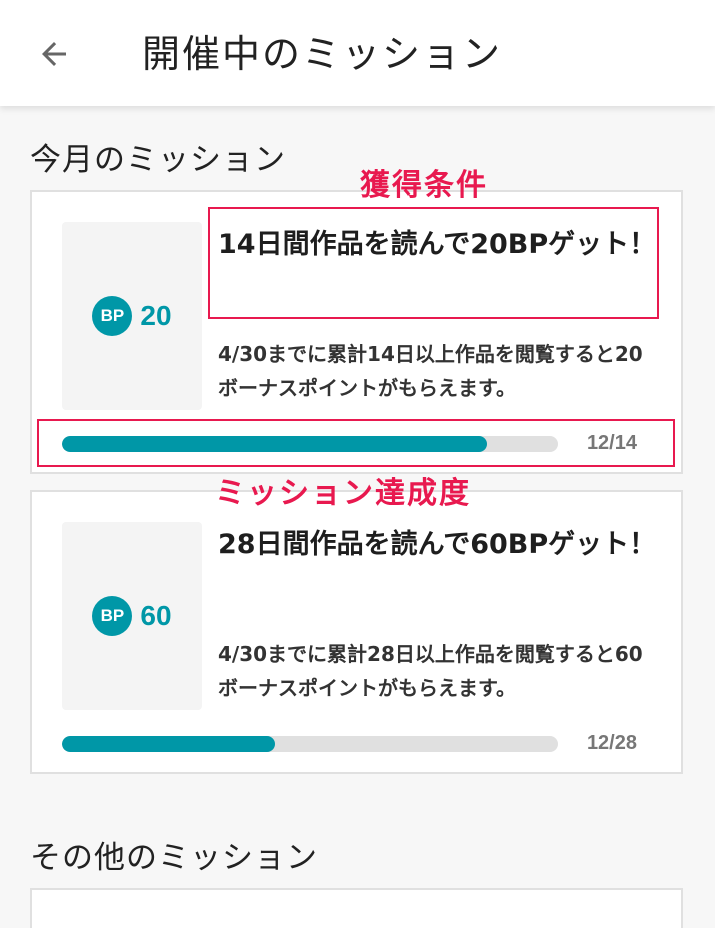  I want to click on annotation-progress-box, so click(356, 443).